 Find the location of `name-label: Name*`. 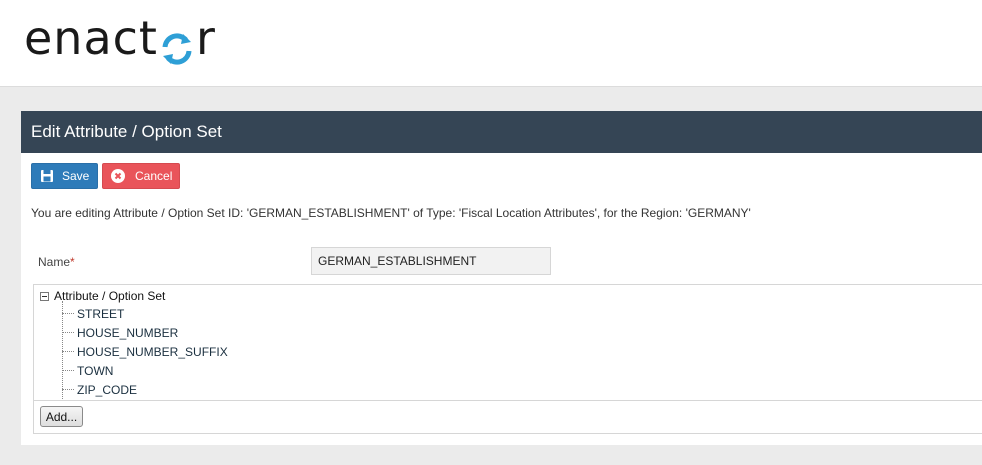

name-label: Name* is located at coordinates (56, 262).